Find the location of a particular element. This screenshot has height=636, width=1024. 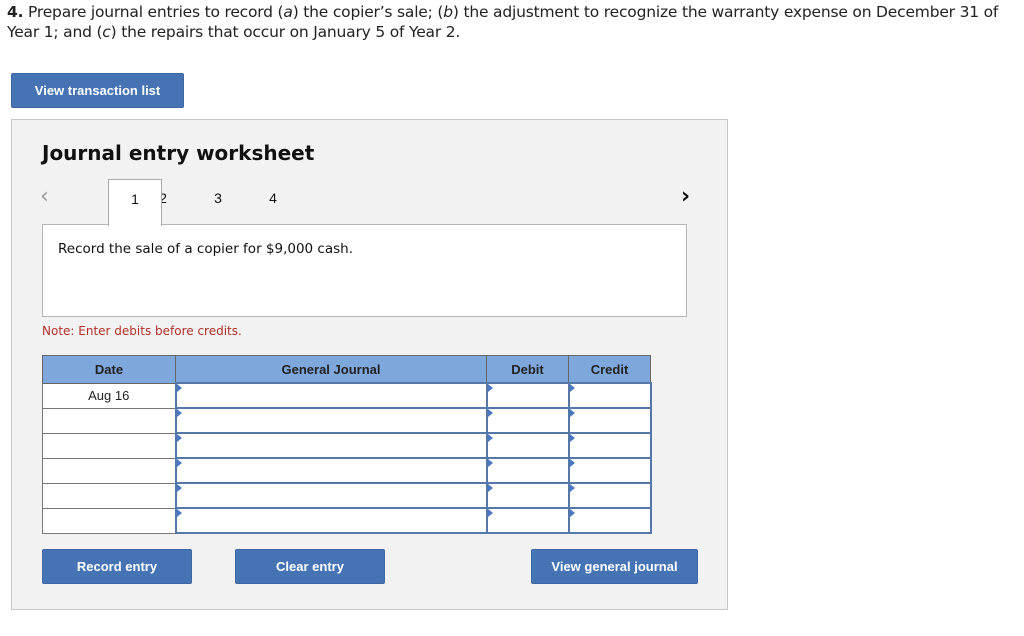

journal-header-row: Date General Journal Debit Credit is located at coordinates (346, 369).